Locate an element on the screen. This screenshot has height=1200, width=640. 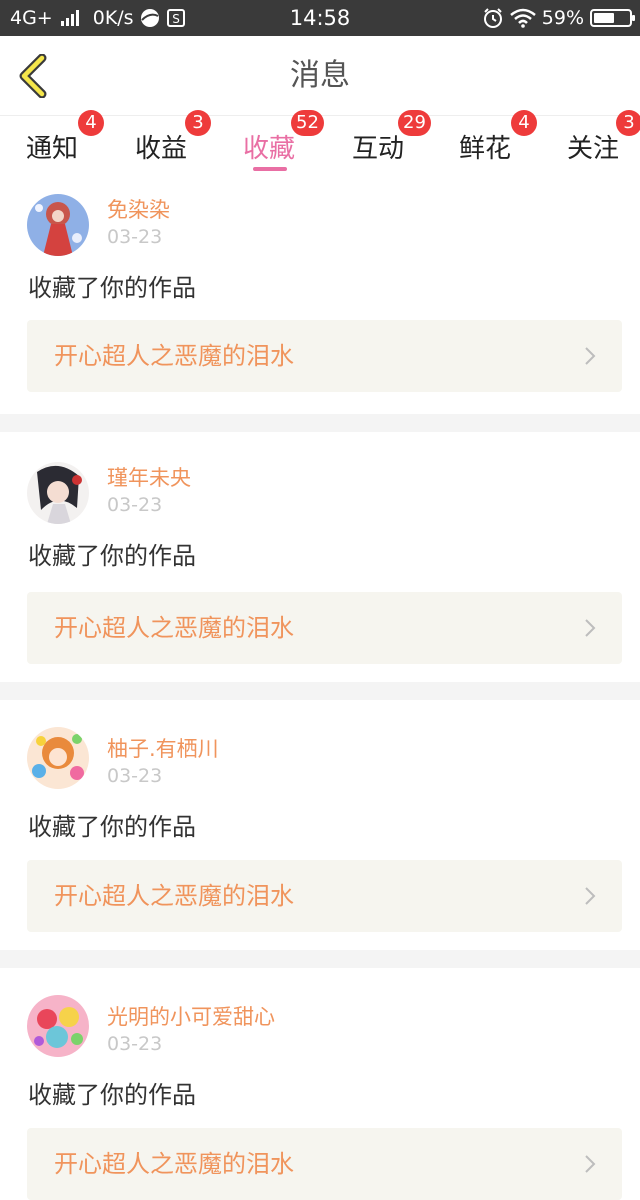
tab-label: 互动 is located at coordinates (378, 149).